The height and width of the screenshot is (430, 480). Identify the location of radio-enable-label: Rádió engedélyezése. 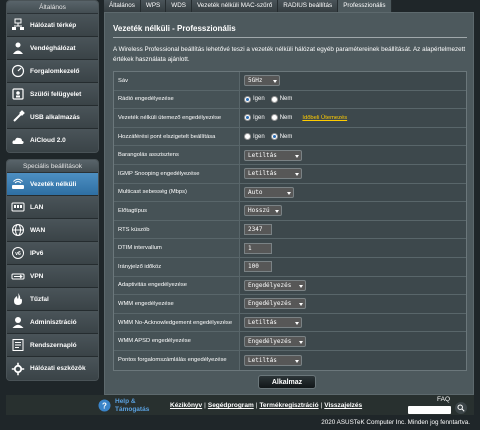
(177, 99).